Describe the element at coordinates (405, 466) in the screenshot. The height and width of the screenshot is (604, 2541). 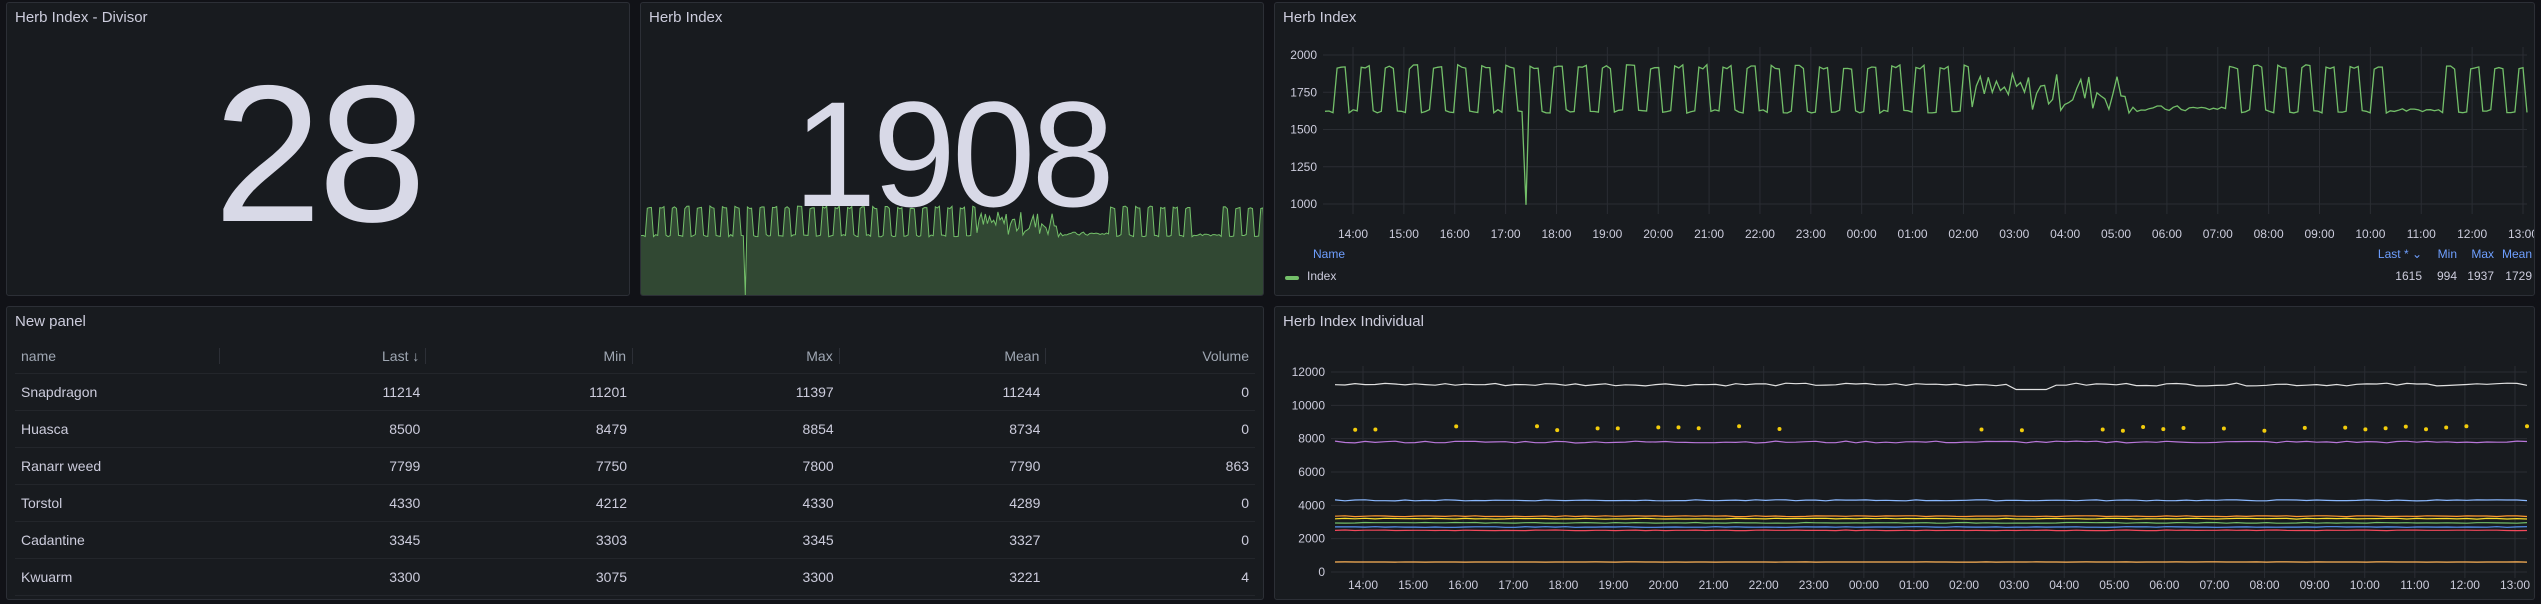
I see `cell-last: 7799` at that location.